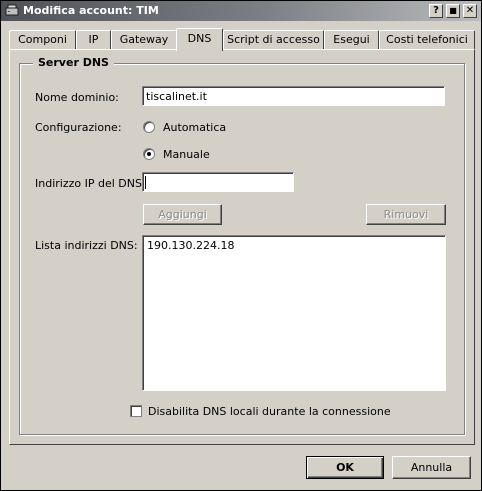 This screenshot has width=482, height=491. I want to click on ok-button: OK, so click(345, 467).